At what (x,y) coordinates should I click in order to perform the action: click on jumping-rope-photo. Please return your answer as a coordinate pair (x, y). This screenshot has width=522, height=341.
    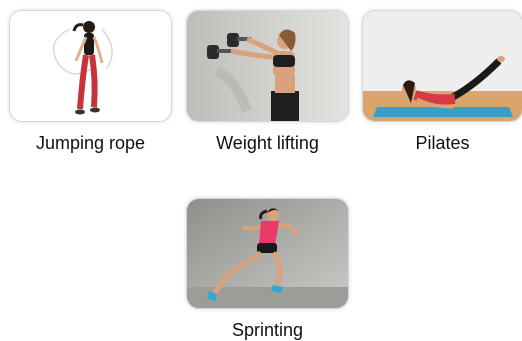
    Looking at the image, I should click on (90, 66).